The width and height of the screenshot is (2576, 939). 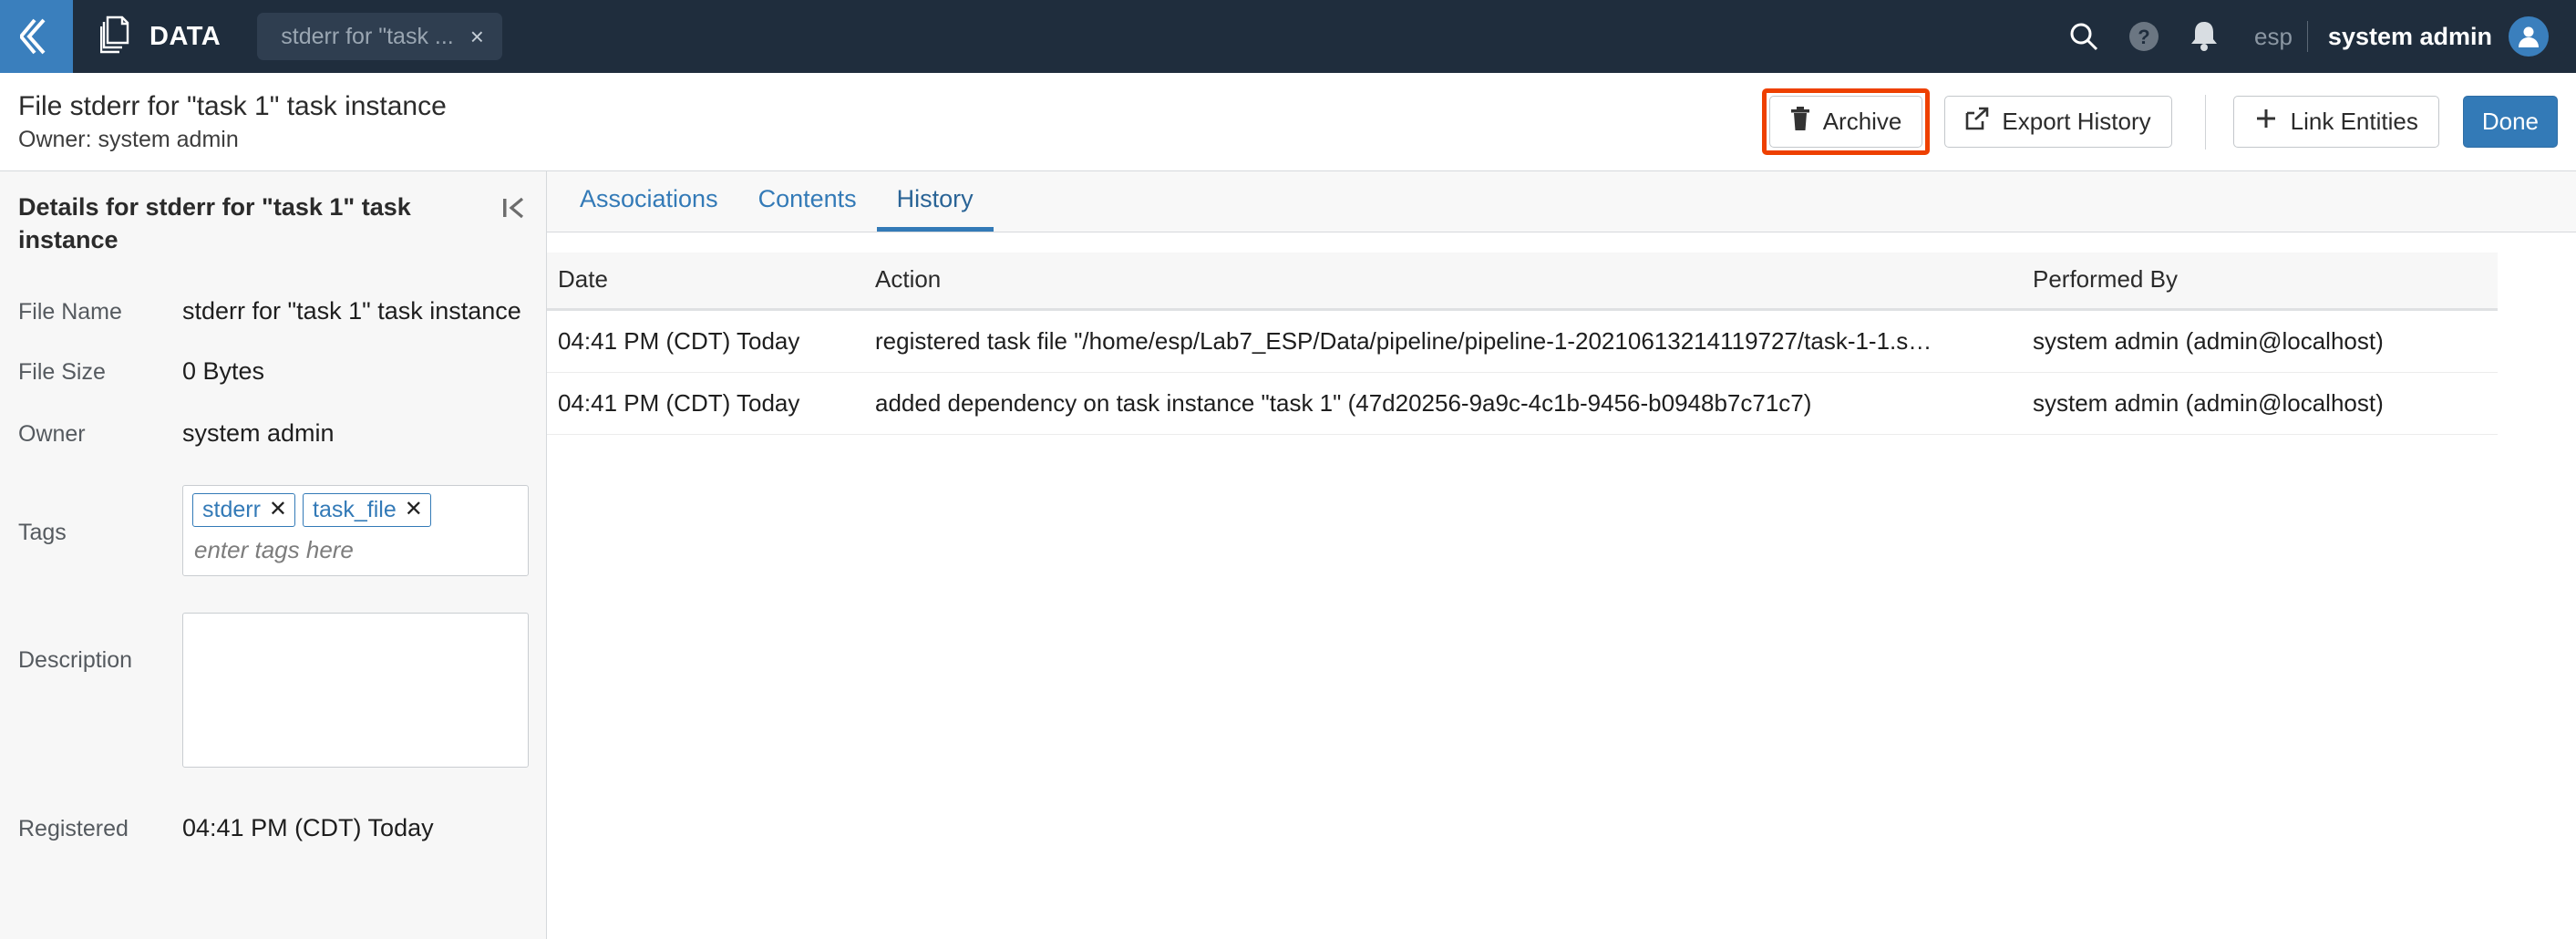 I want to click on link-entities-button-label: Link Entities, so click(x=2354, y=121).